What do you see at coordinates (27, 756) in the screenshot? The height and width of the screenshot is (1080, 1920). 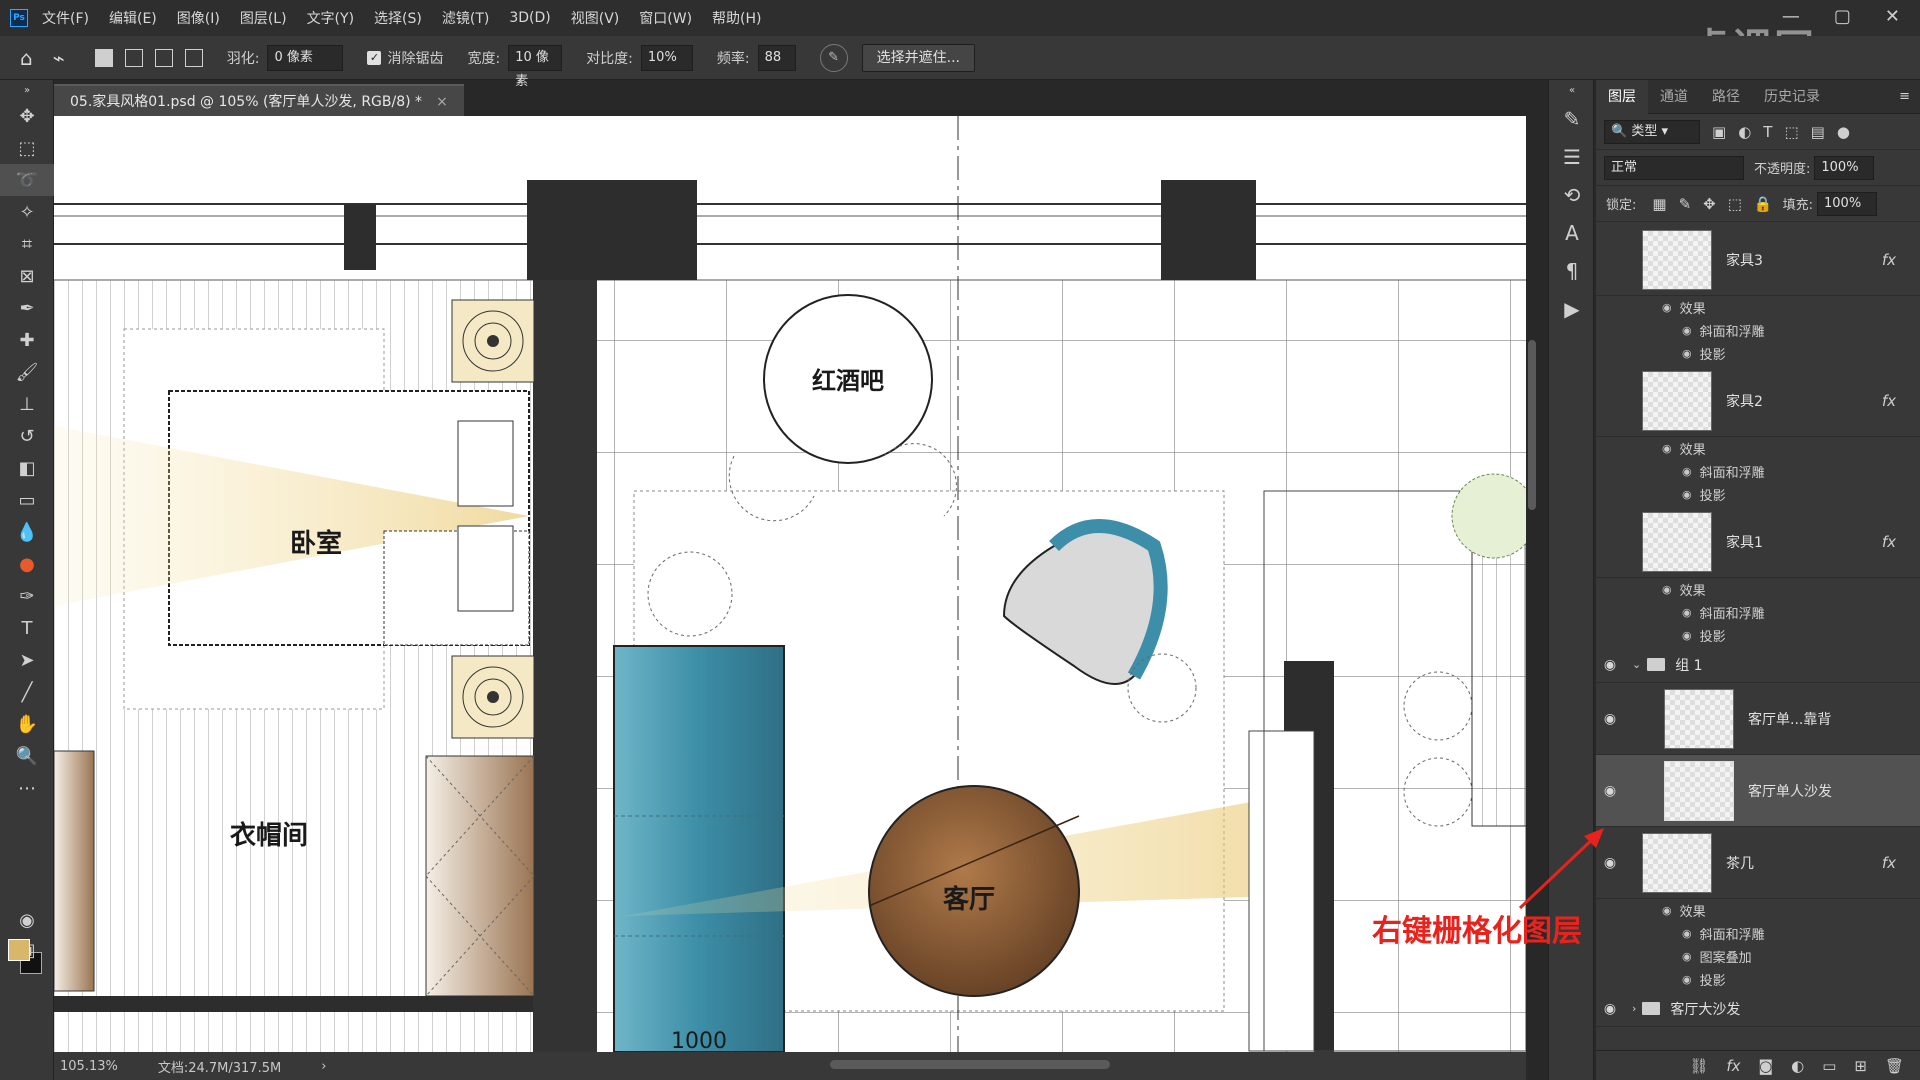 I see `zoom-tool-icon: 🔍` at bounding box center [27, 756].